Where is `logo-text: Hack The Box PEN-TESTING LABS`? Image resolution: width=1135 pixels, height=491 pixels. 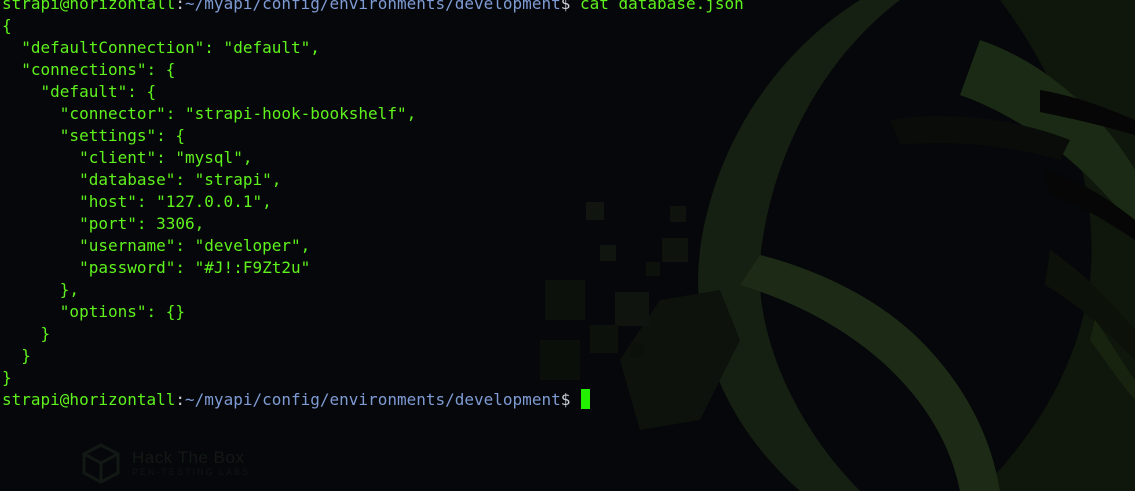 logo-text: Hack The Box PEN-TESTING LABS is located at coordinates (191, 463).